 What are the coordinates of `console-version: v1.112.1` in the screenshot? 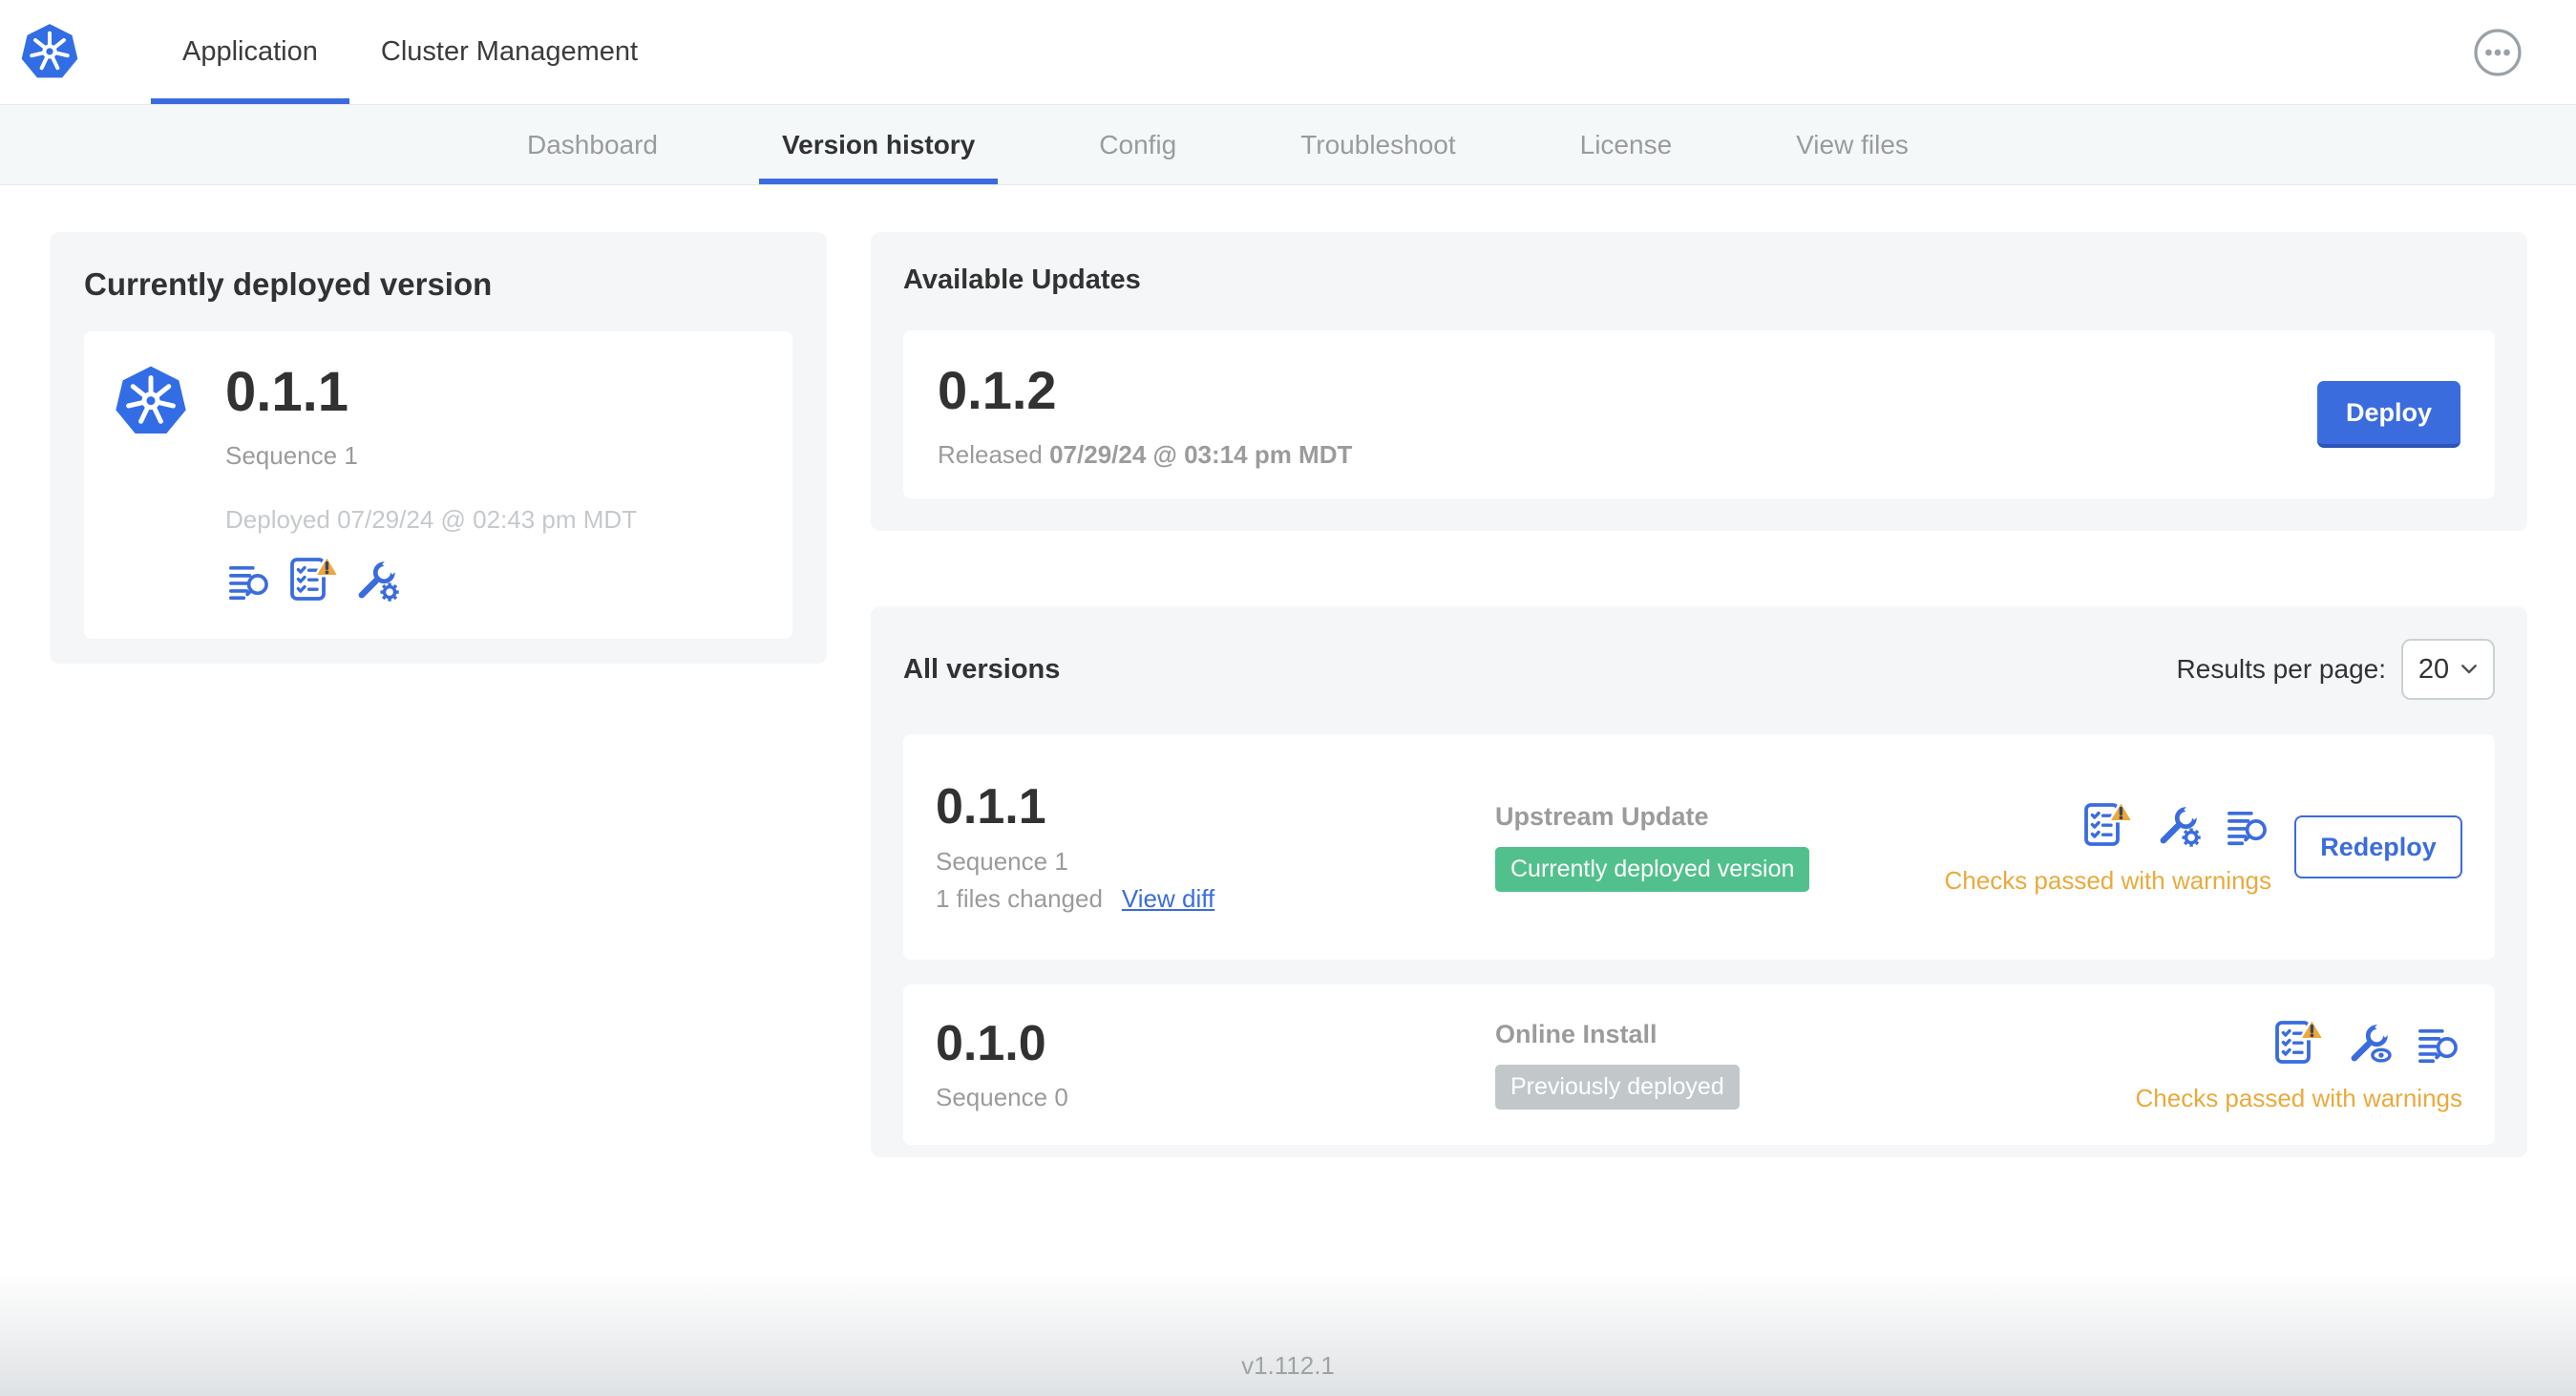 It's located at (1288, 1365).